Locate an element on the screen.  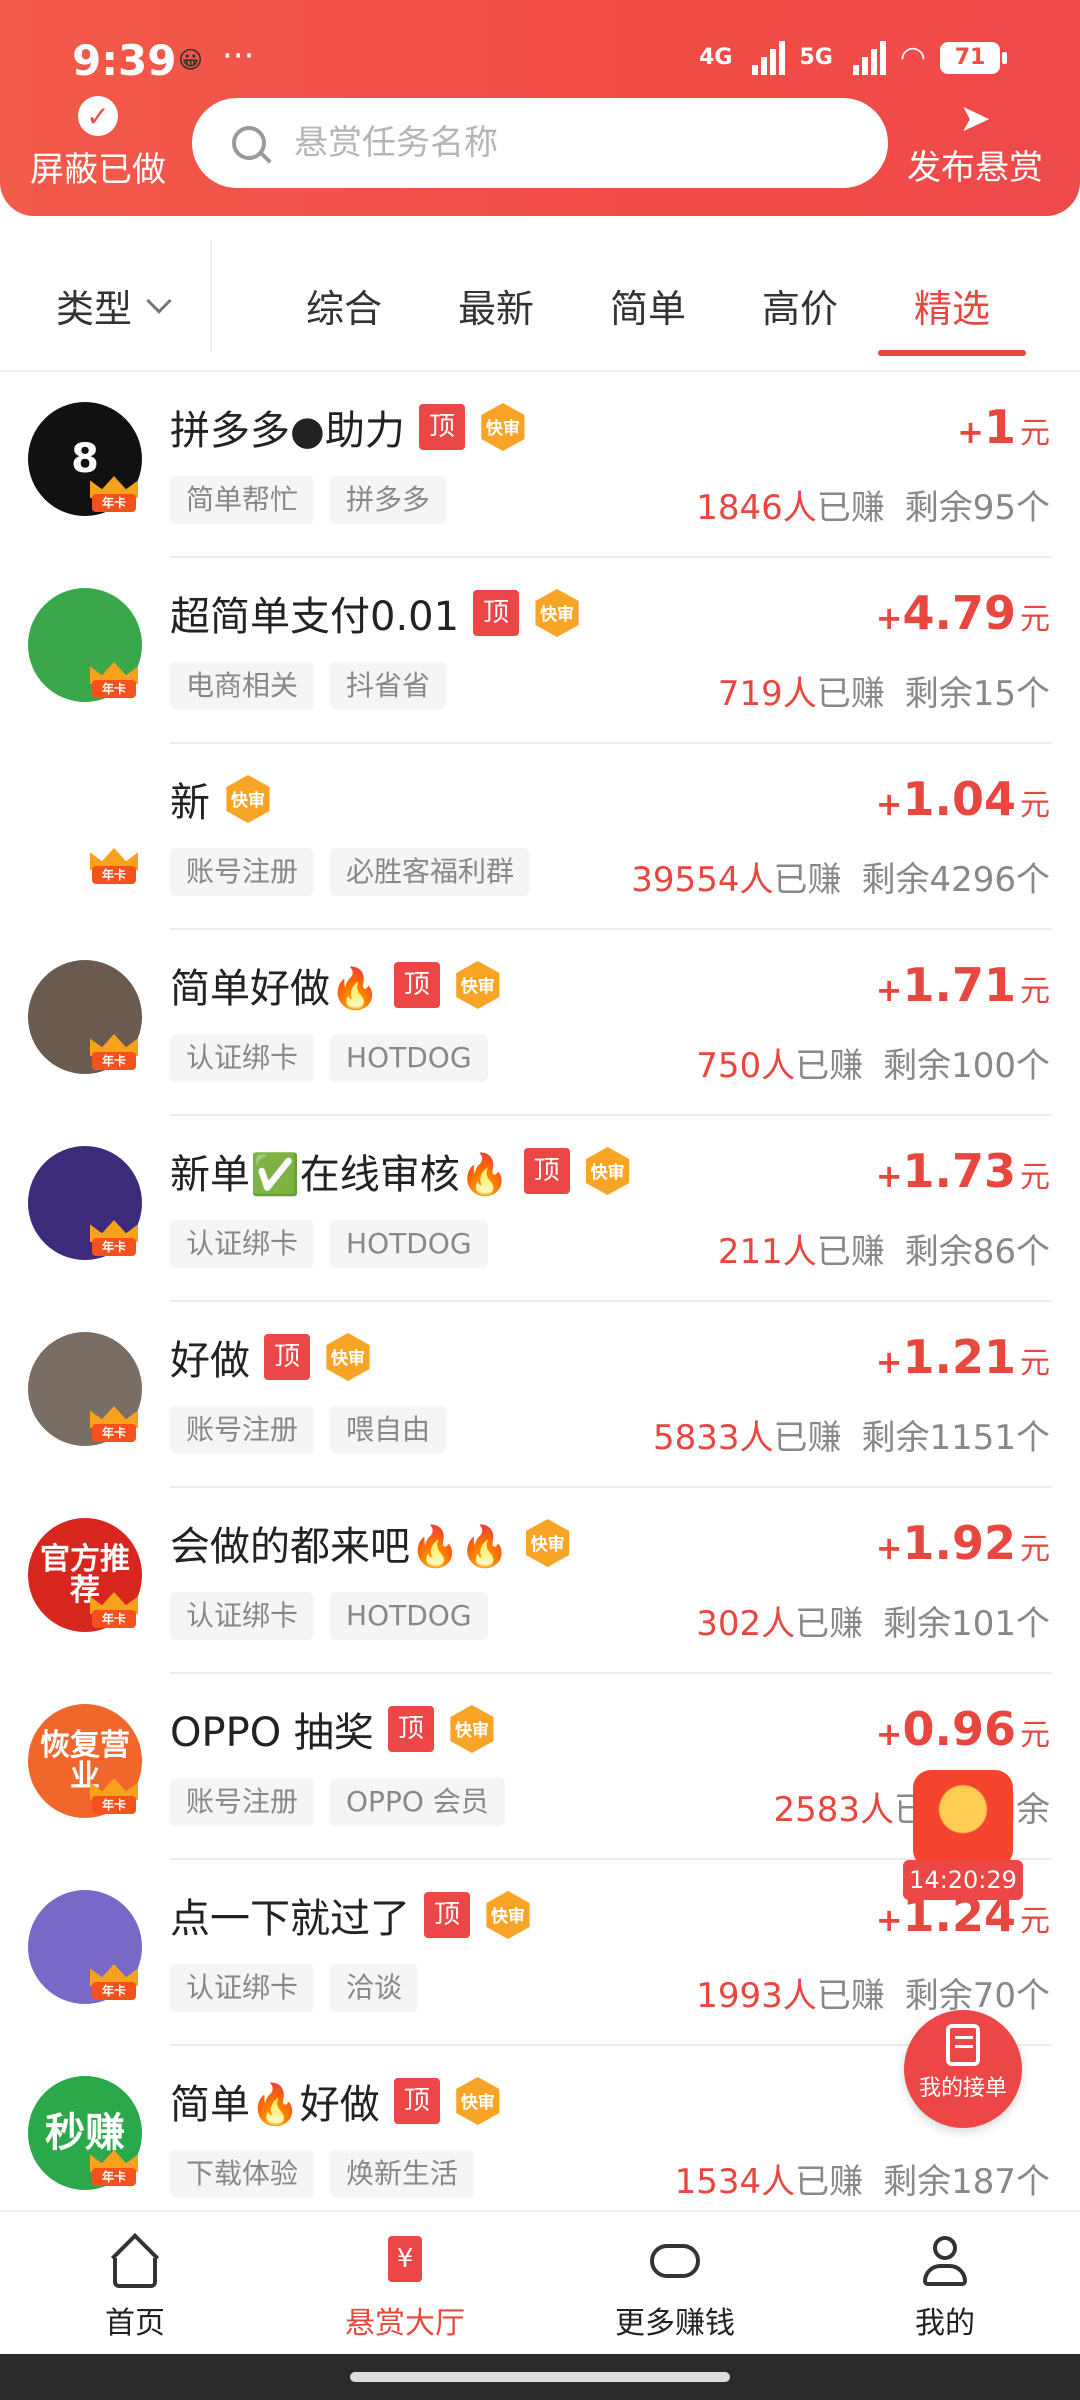
earned-count: 302人 is located at coordinates (746, 1624).